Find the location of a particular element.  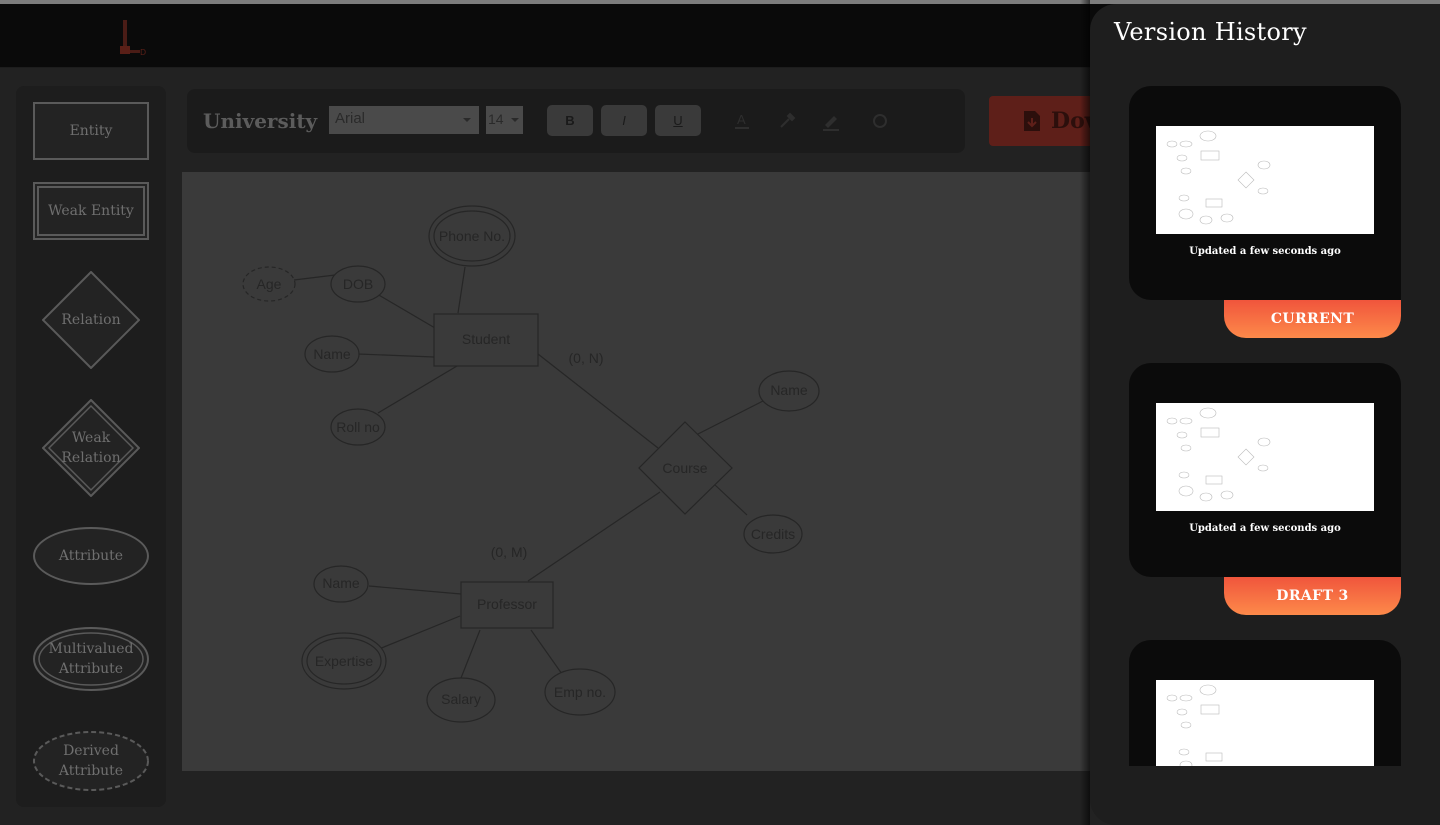

palette-entity: Entity is located at coordinates (91, 131).